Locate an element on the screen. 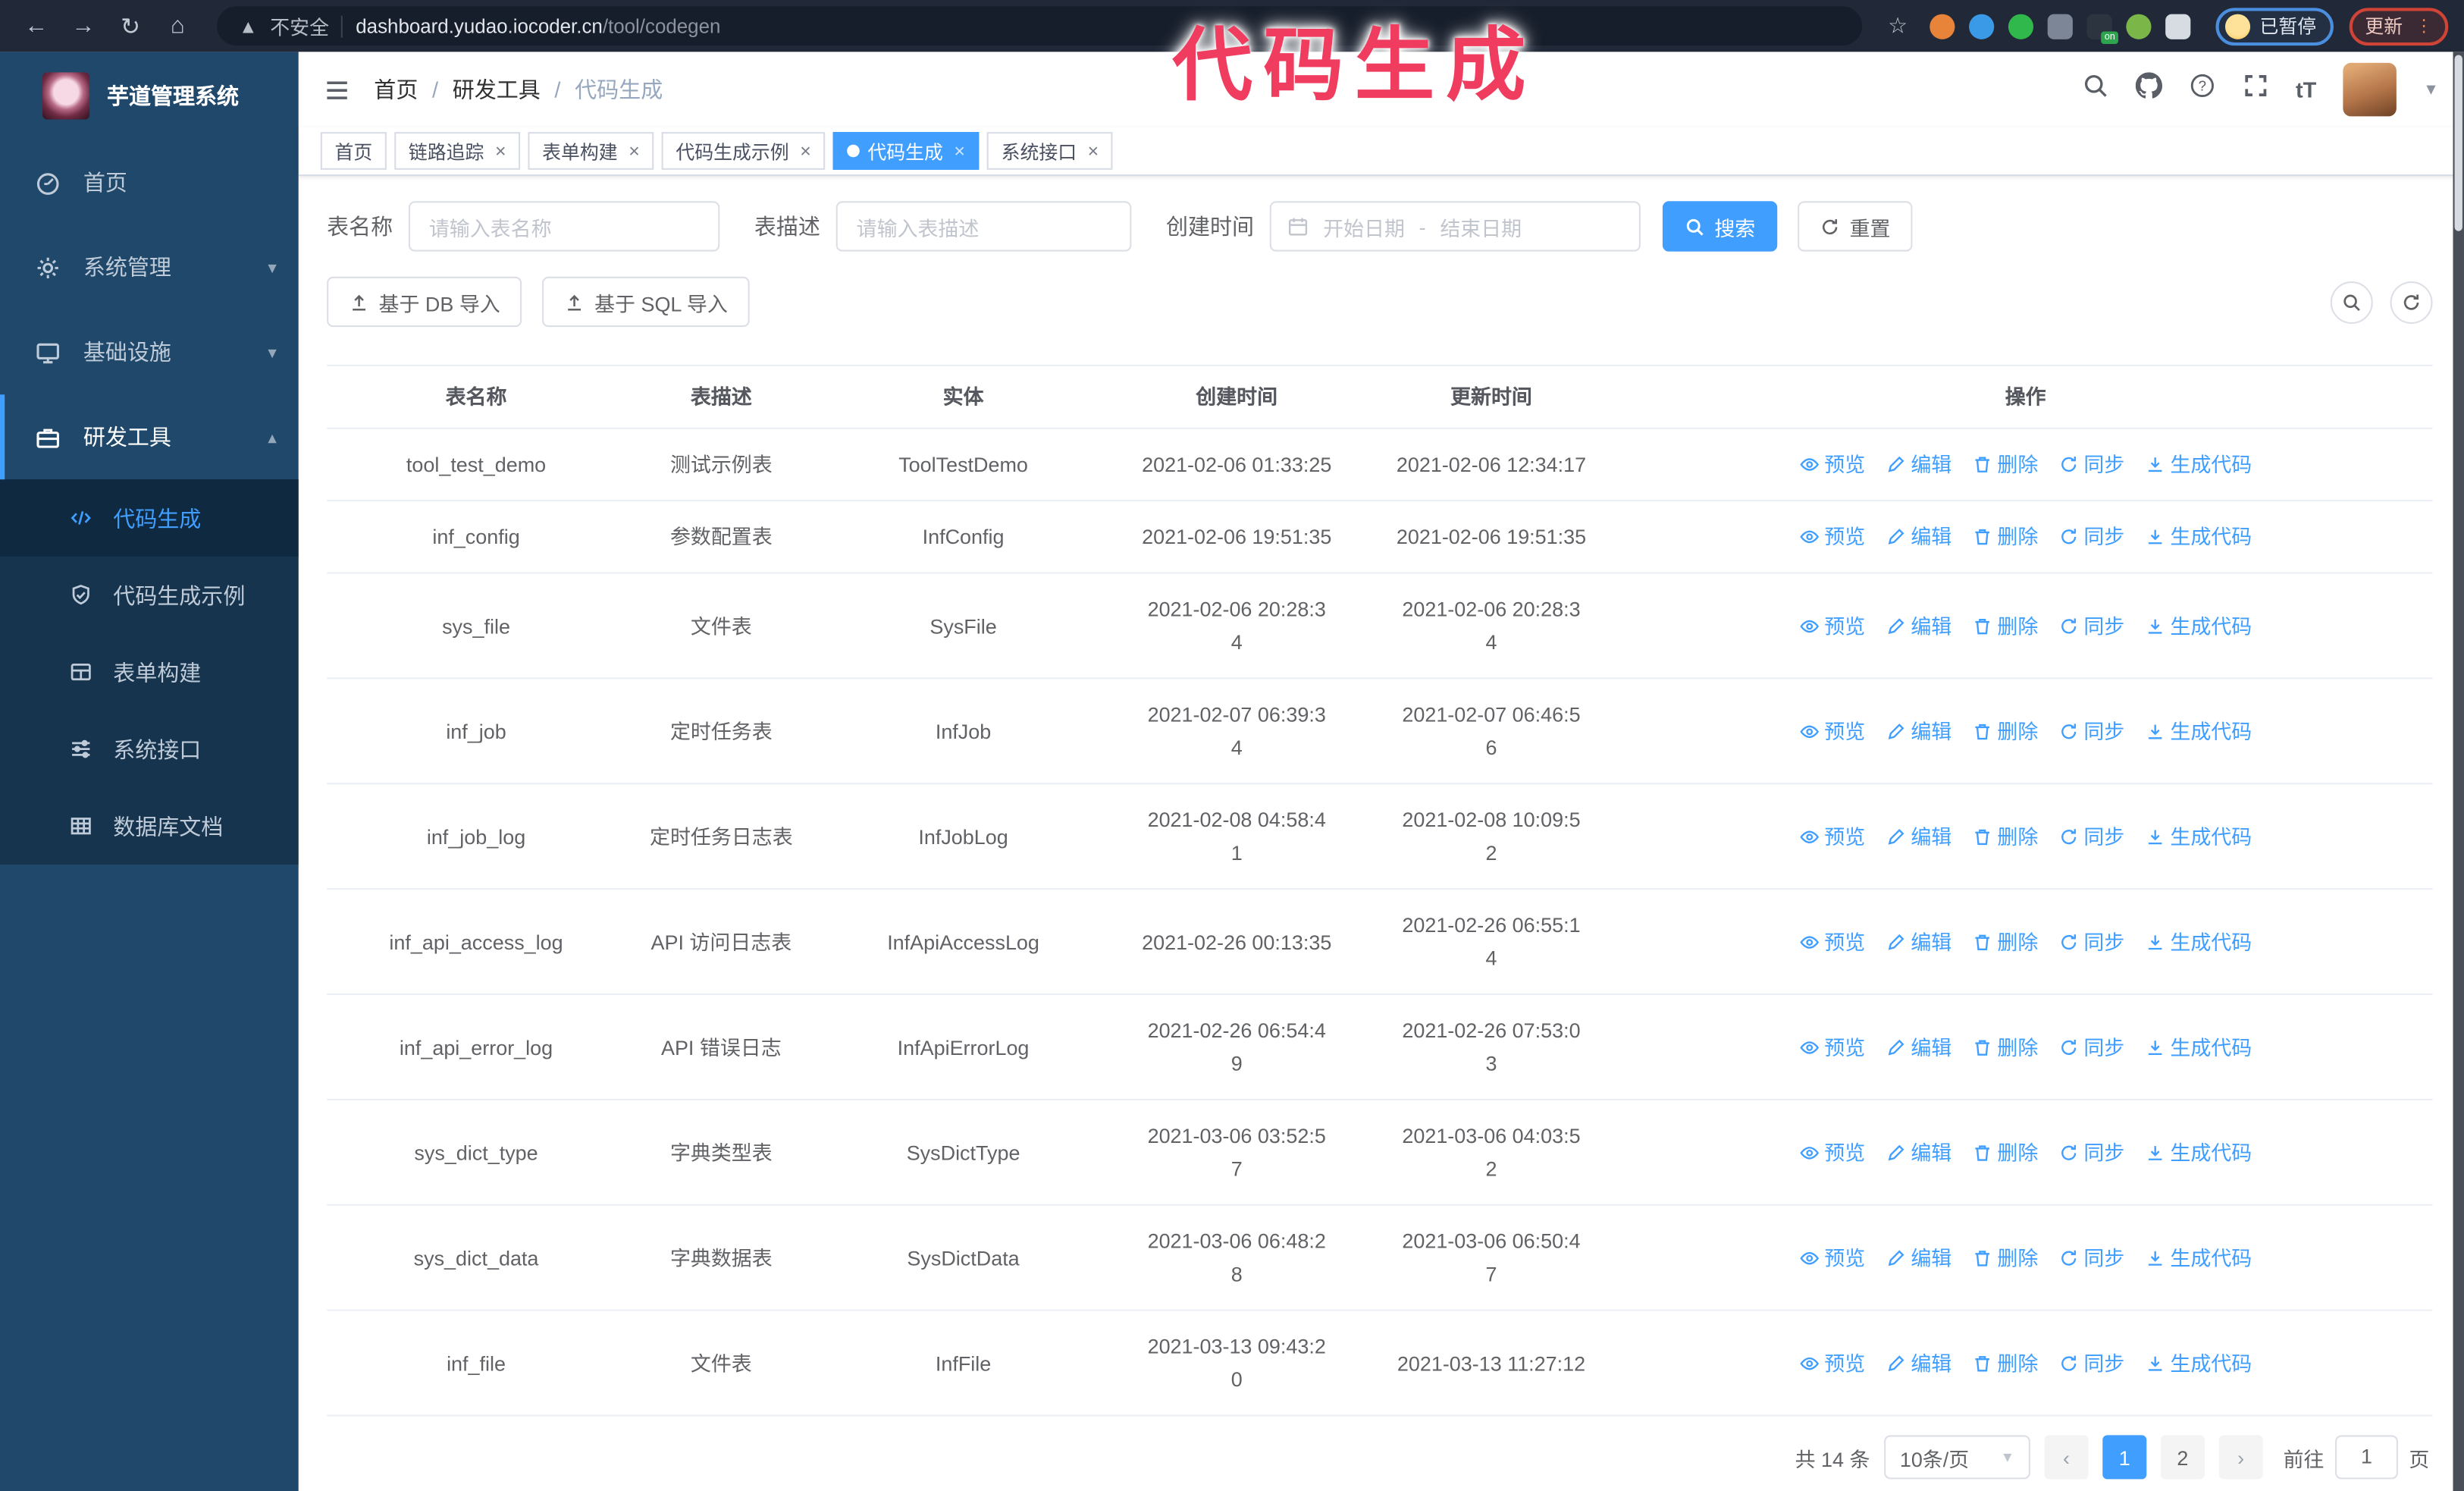  sidebar-item-首页: 首页 is located at coordinates (150, 182).